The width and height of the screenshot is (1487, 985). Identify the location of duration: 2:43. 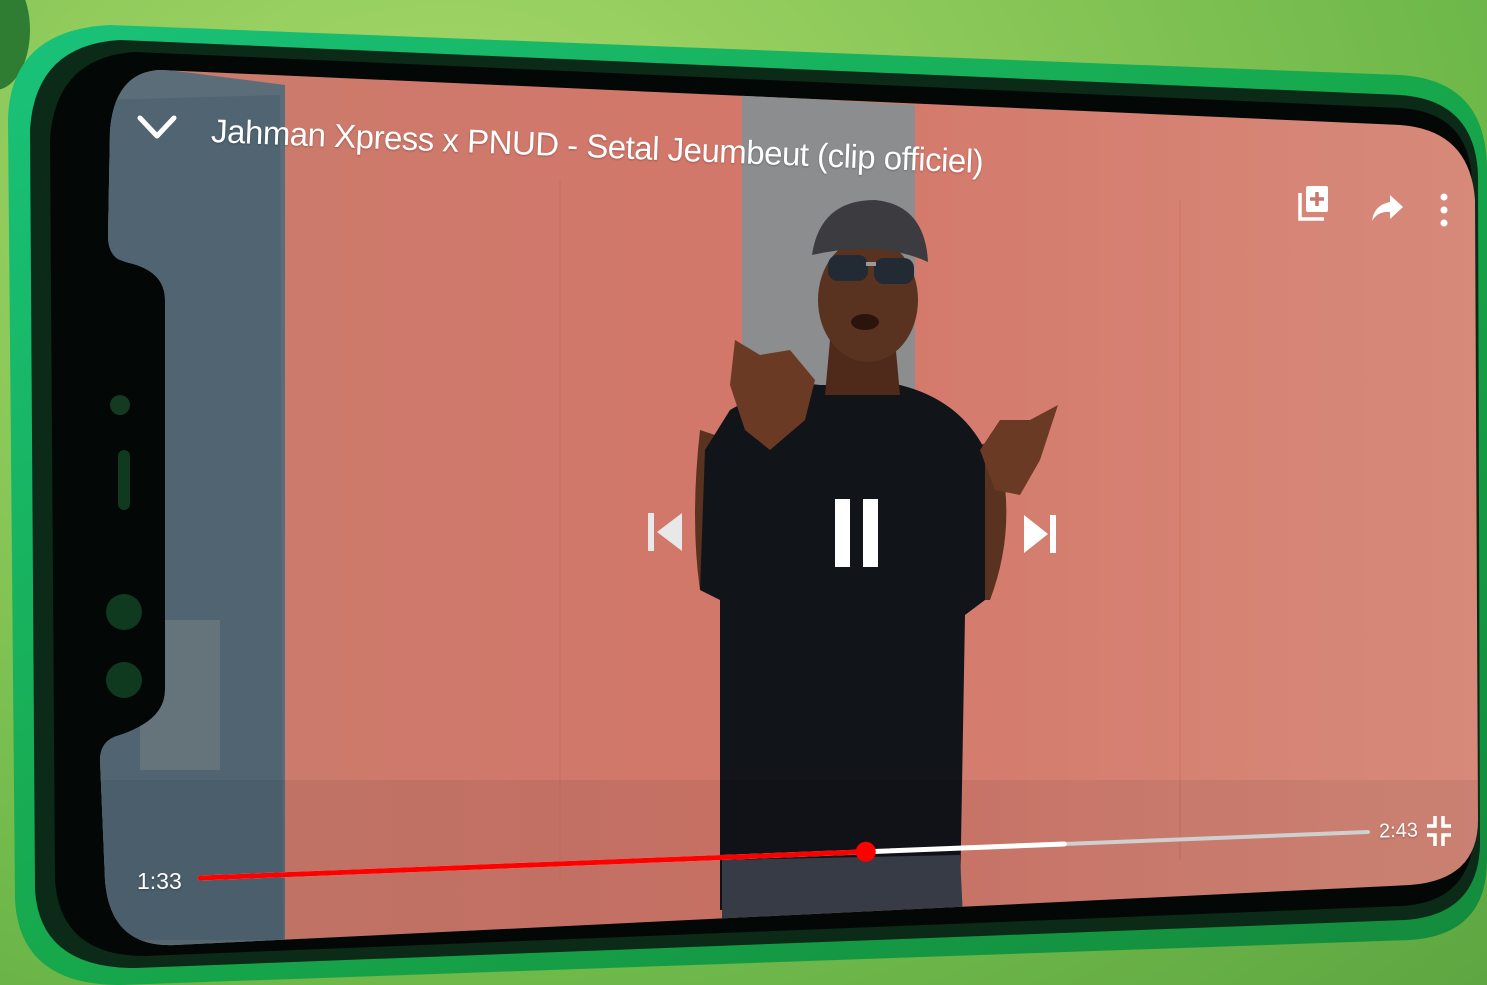
(1398, 831).